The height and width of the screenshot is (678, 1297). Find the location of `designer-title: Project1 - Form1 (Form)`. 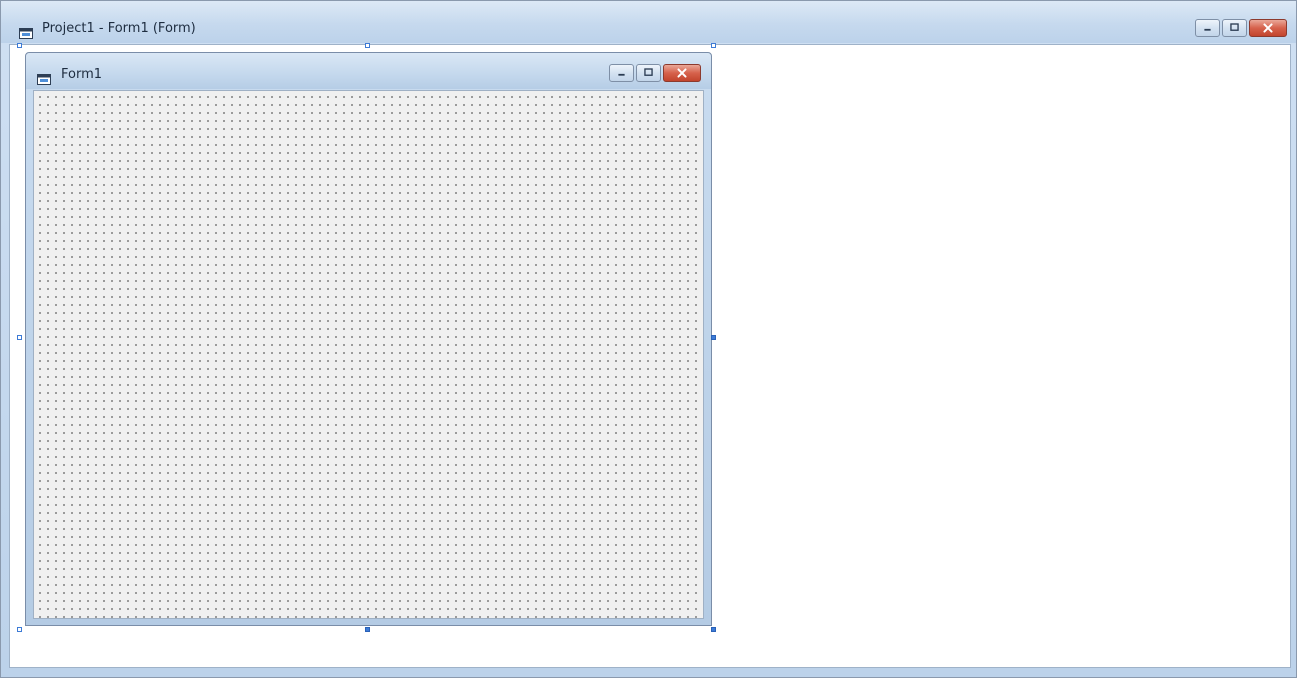

designer-title: Project1 - Form1 (Form) is located at coordinates (119, 28).